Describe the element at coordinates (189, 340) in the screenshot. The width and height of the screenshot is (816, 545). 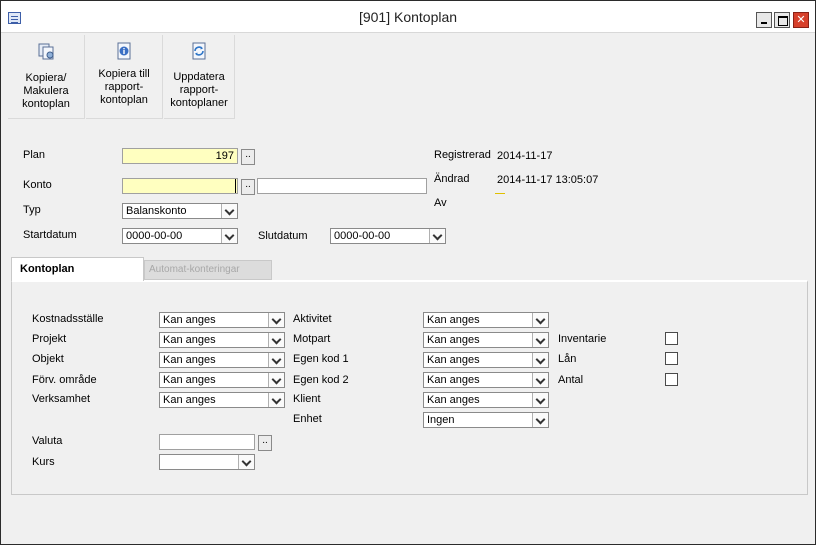
I see `projekt-value: Kan anges` at that location.